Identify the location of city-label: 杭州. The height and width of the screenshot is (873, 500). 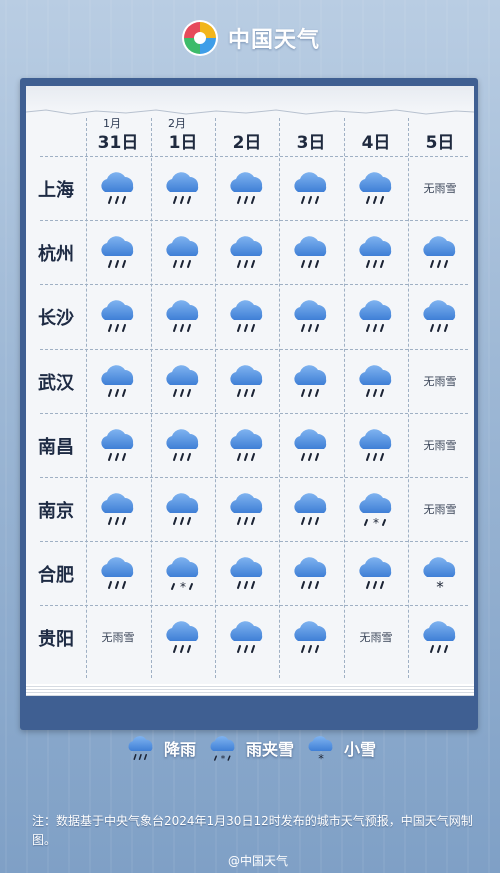
(56, 254).